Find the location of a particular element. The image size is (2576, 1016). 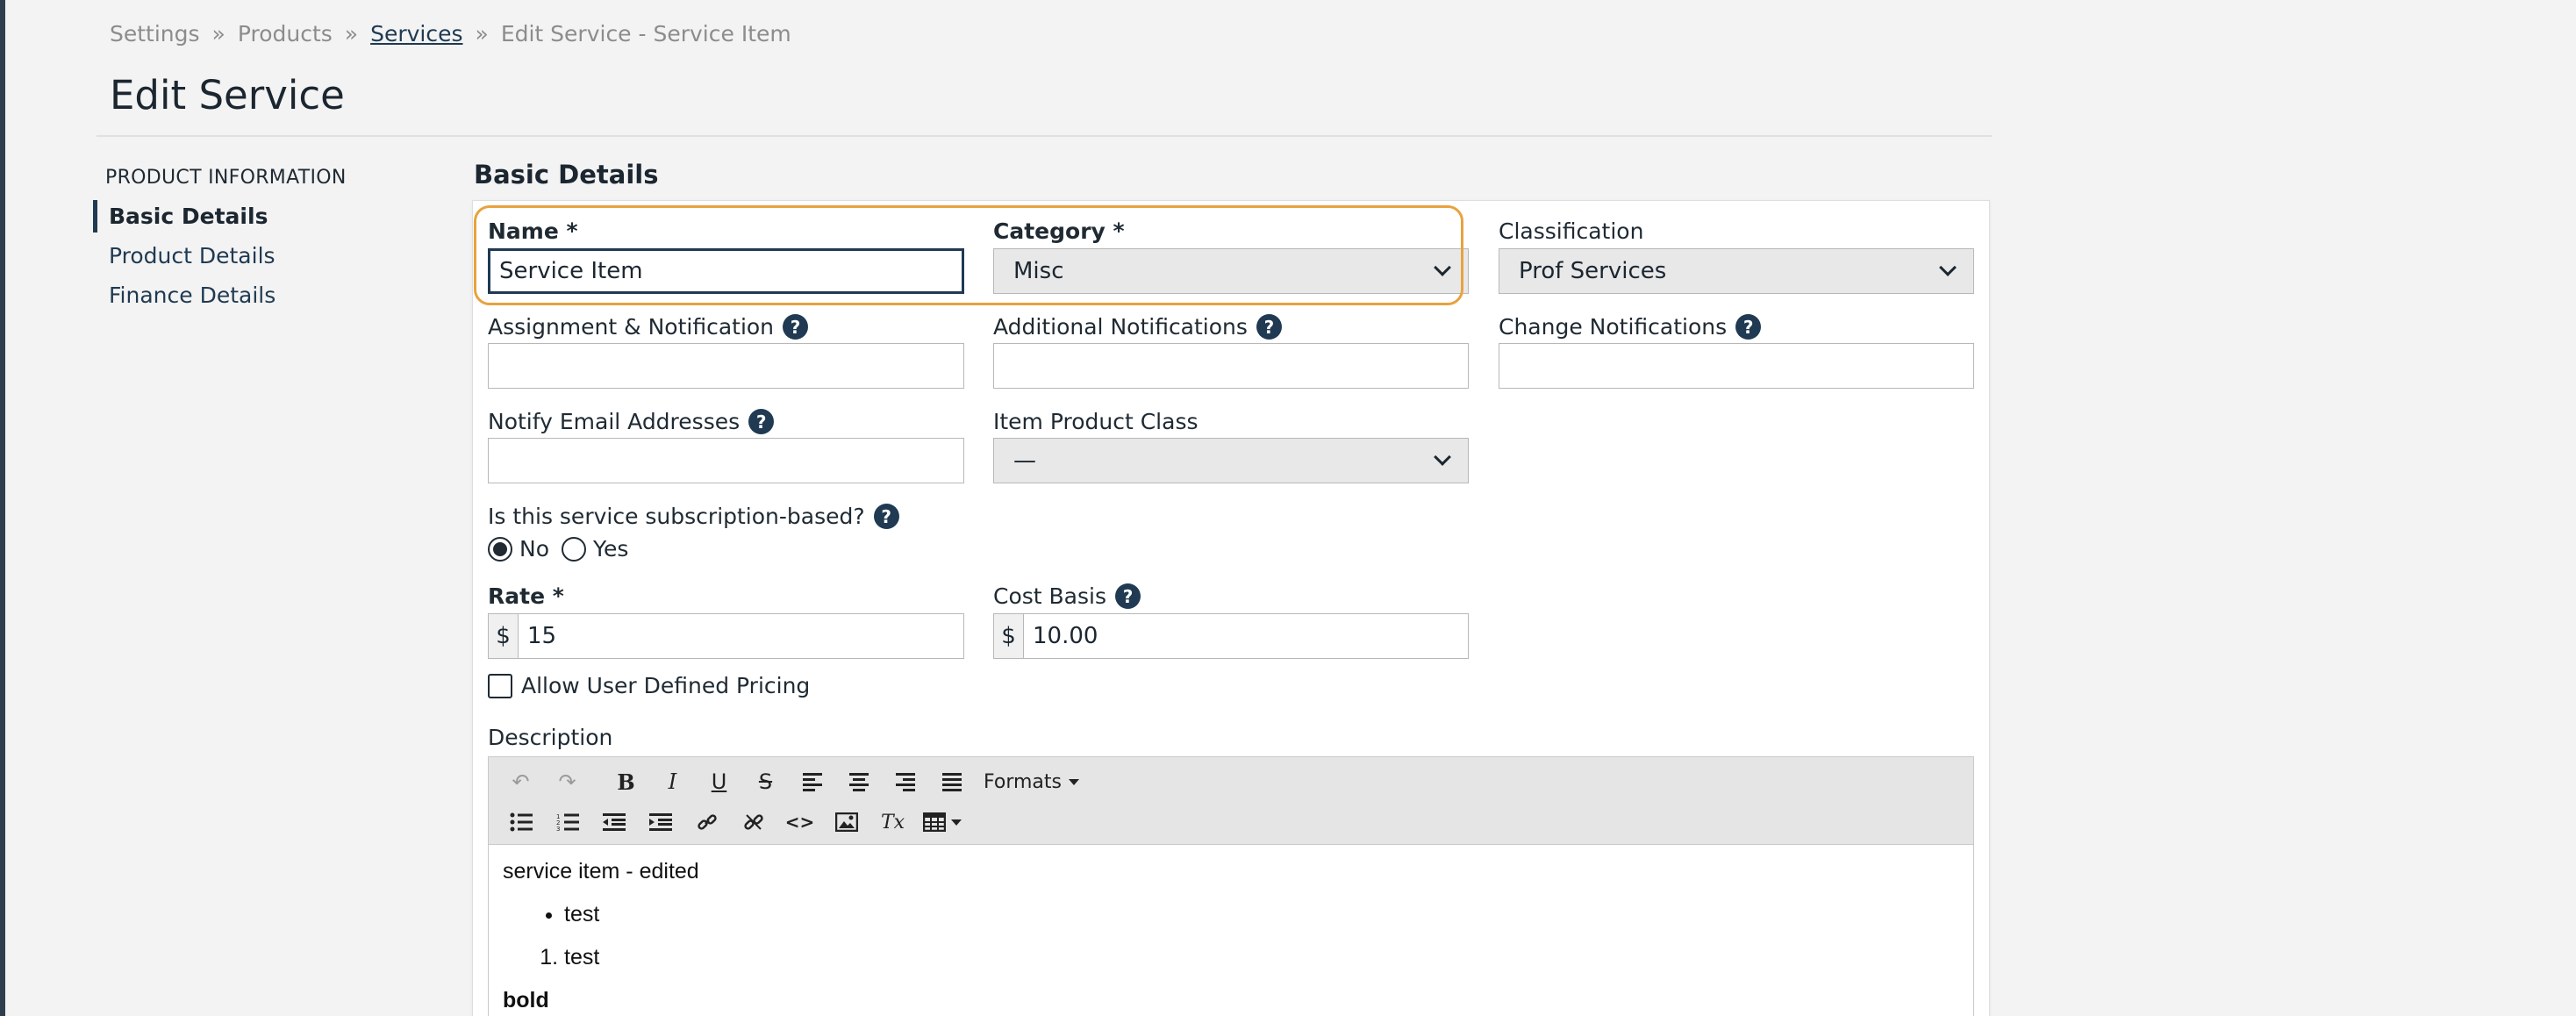

category-label: Category * is located at coordinates (1059, 231).